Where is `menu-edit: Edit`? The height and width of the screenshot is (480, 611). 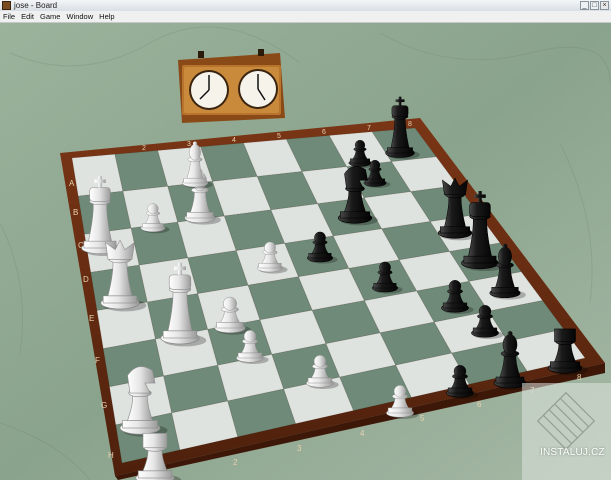
menu-edit: Edit is located at coordinates (27, 16).